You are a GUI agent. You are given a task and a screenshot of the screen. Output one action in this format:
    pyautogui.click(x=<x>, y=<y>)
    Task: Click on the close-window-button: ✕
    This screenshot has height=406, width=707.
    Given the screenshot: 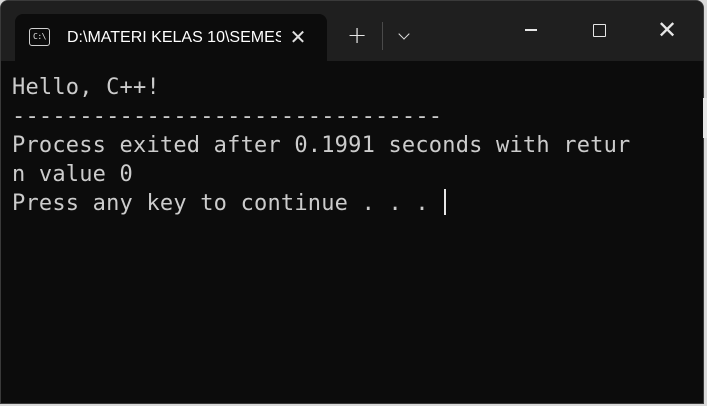 What is the action you would take?
    pyautogui.click(x=667, y=30)
    